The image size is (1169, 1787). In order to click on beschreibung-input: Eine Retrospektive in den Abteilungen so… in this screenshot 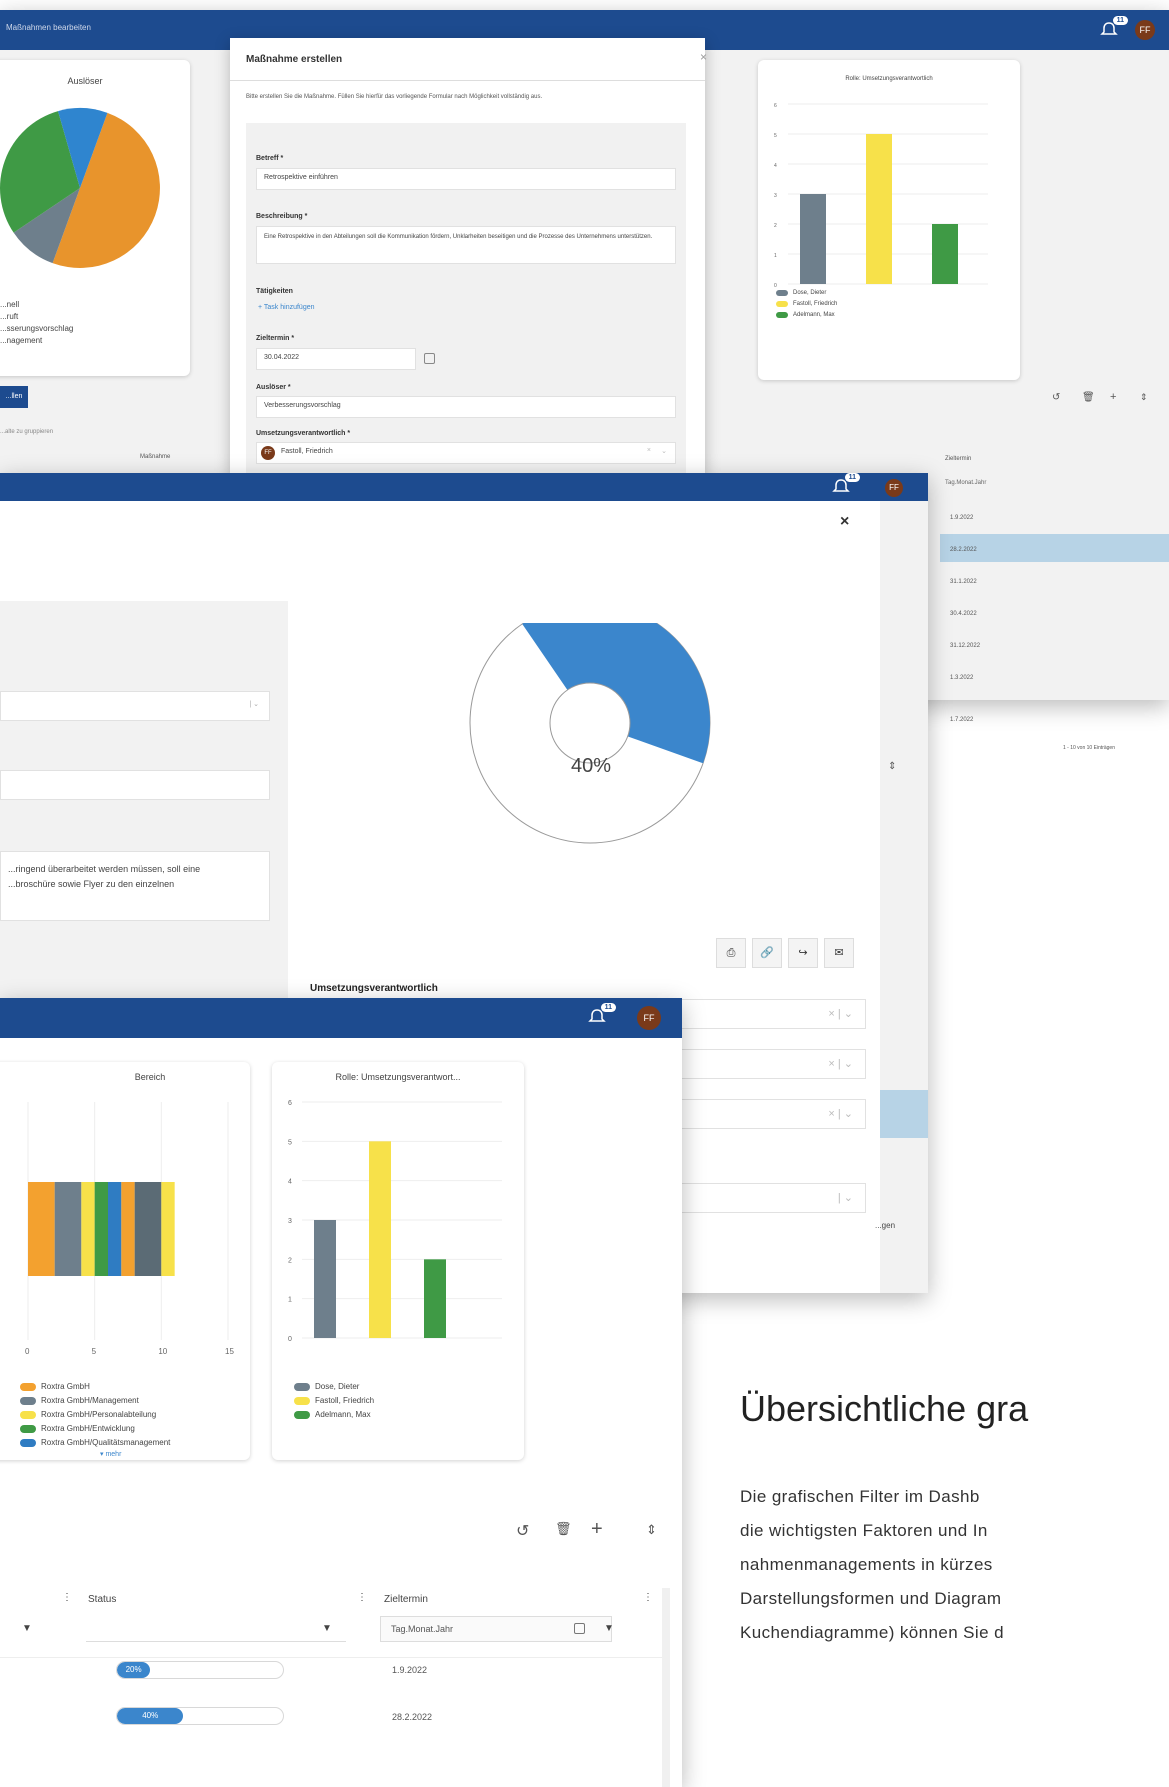, I will do `click(466, 245)`.